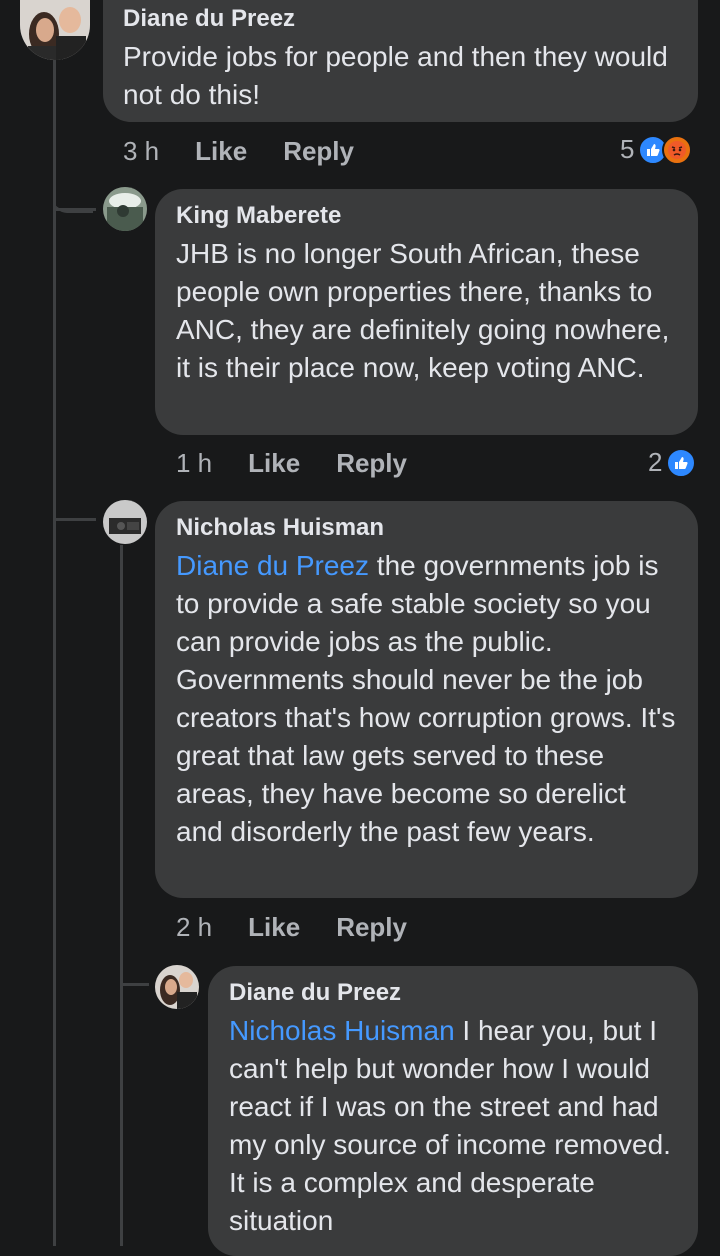 The image size is (720, 1256). What do you see at coordinates (427, 528) in the screenshot?
I see `comment-author: Nicholas Huisman` at bounding box center [427, 528].